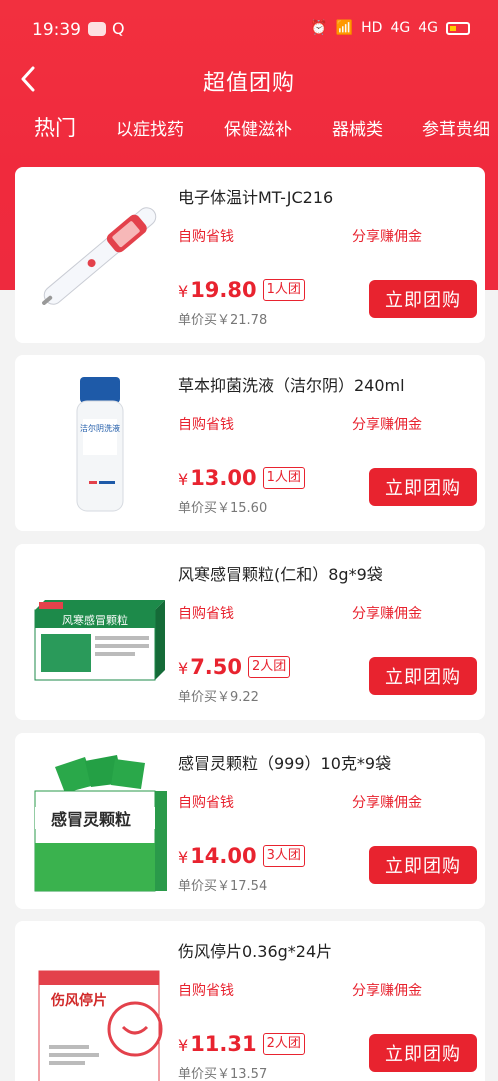  I want to click on product-title: 电子体温计MT-JC216, so click(256, 197).